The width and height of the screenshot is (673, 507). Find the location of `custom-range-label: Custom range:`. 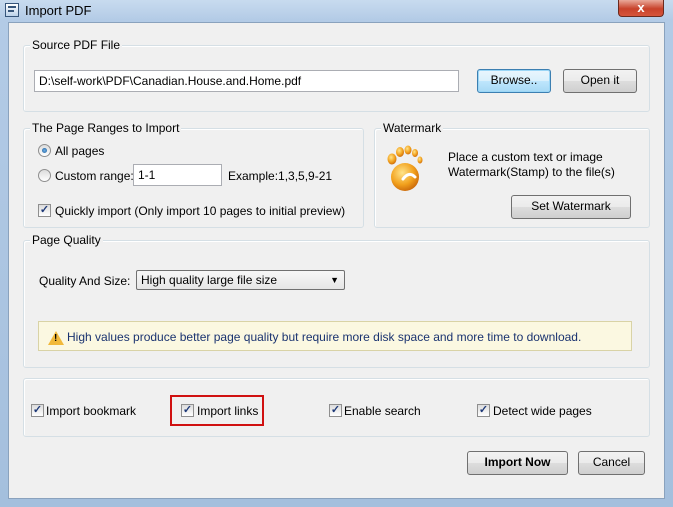

custom-range-label: Custom range: is located at coordinates (94, 176).